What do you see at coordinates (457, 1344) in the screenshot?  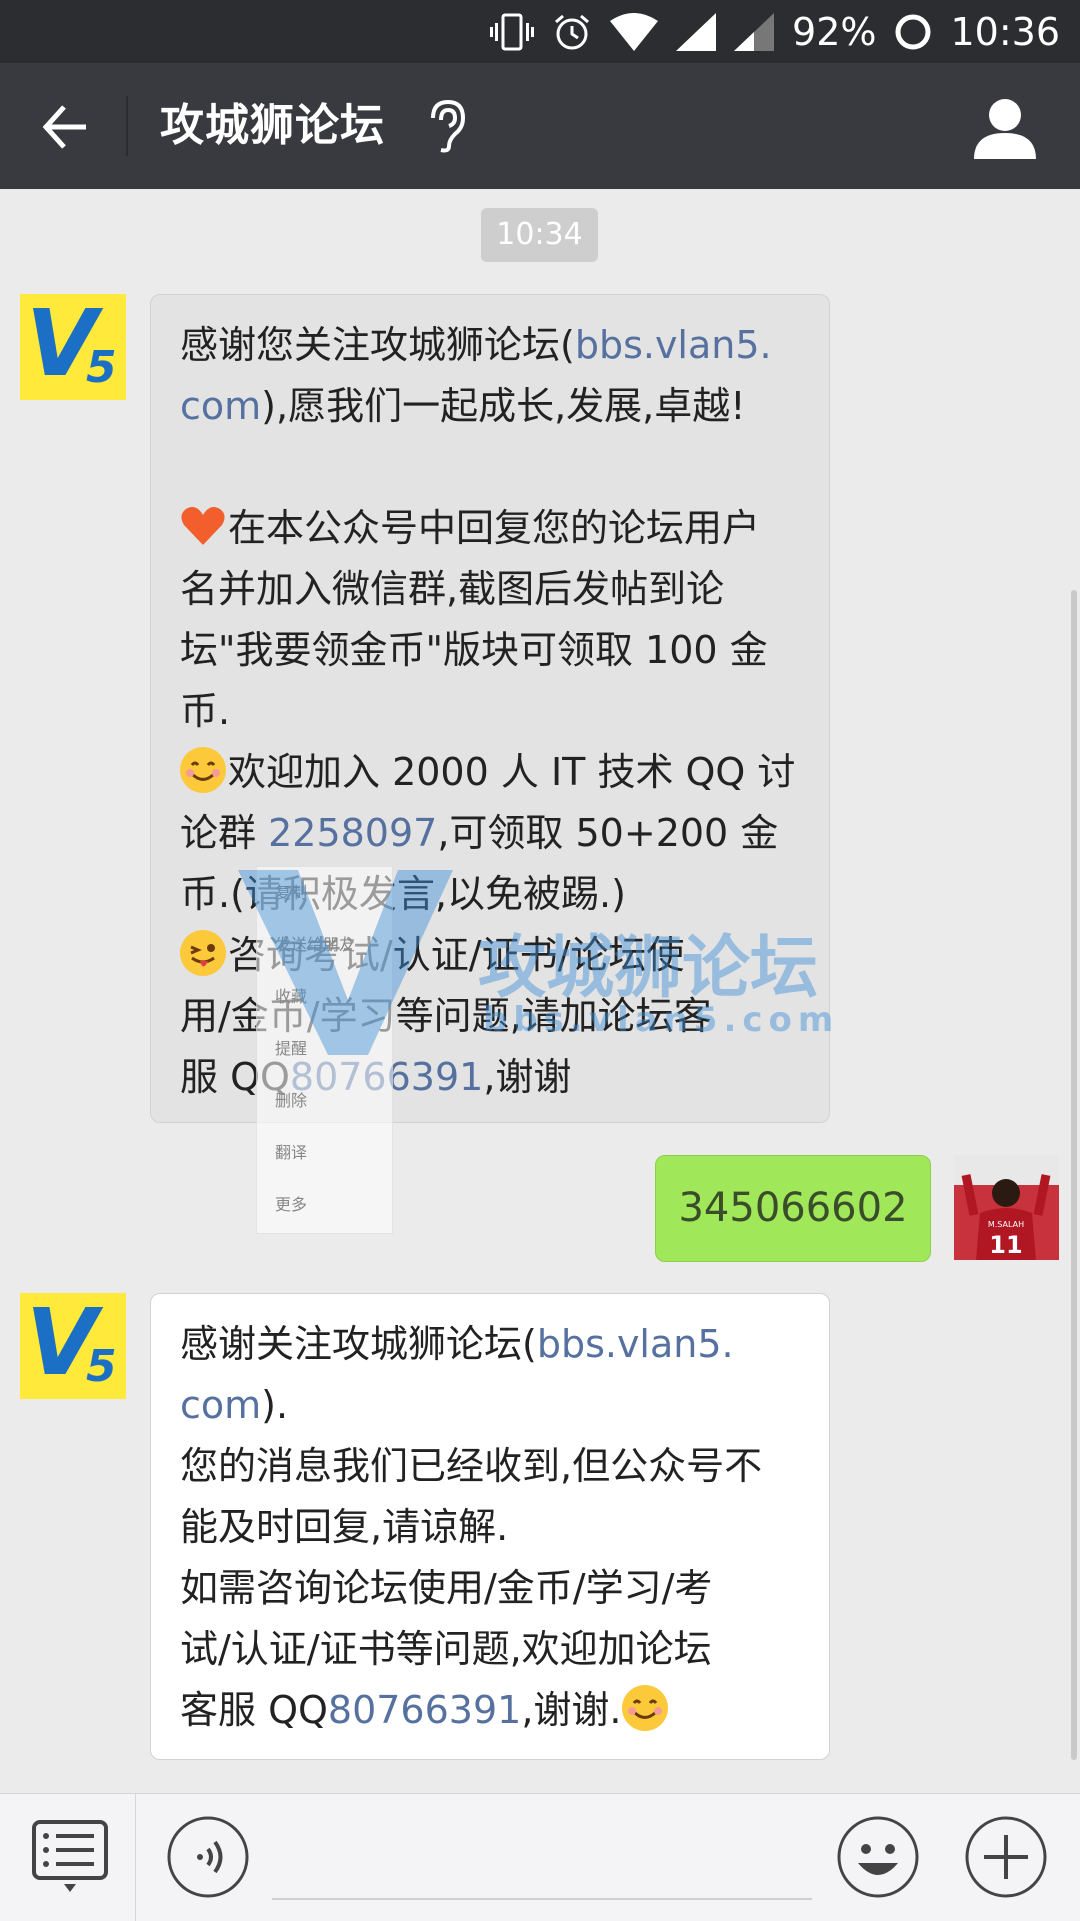 I see `message-line: 感谢关注攻城狮论坛(bbs.vlan5.` at bounding box center [457, 1344].